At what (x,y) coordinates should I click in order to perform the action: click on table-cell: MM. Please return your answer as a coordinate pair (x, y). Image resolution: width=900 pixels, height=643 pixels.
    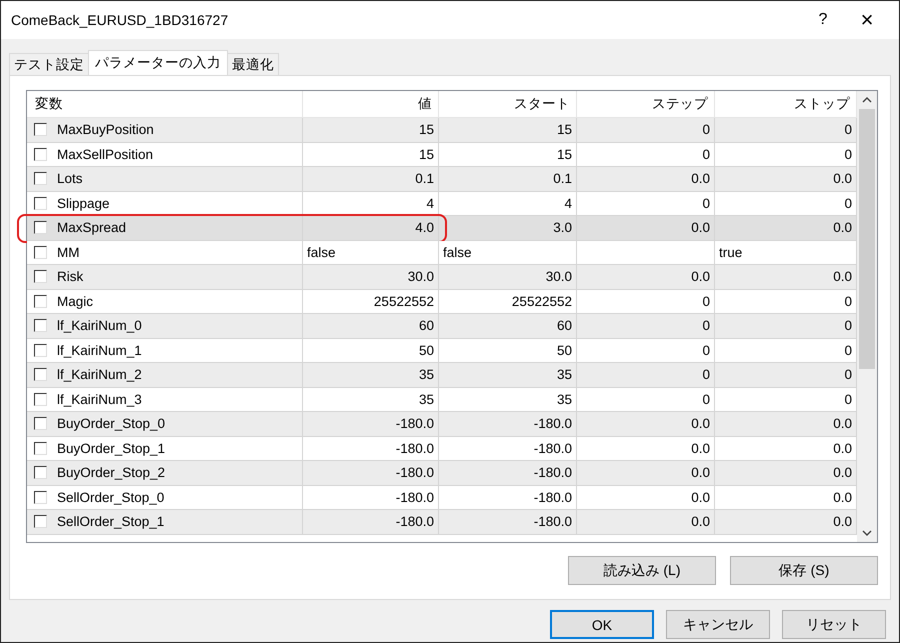
    Looking at the image, I should click on (68, 252).